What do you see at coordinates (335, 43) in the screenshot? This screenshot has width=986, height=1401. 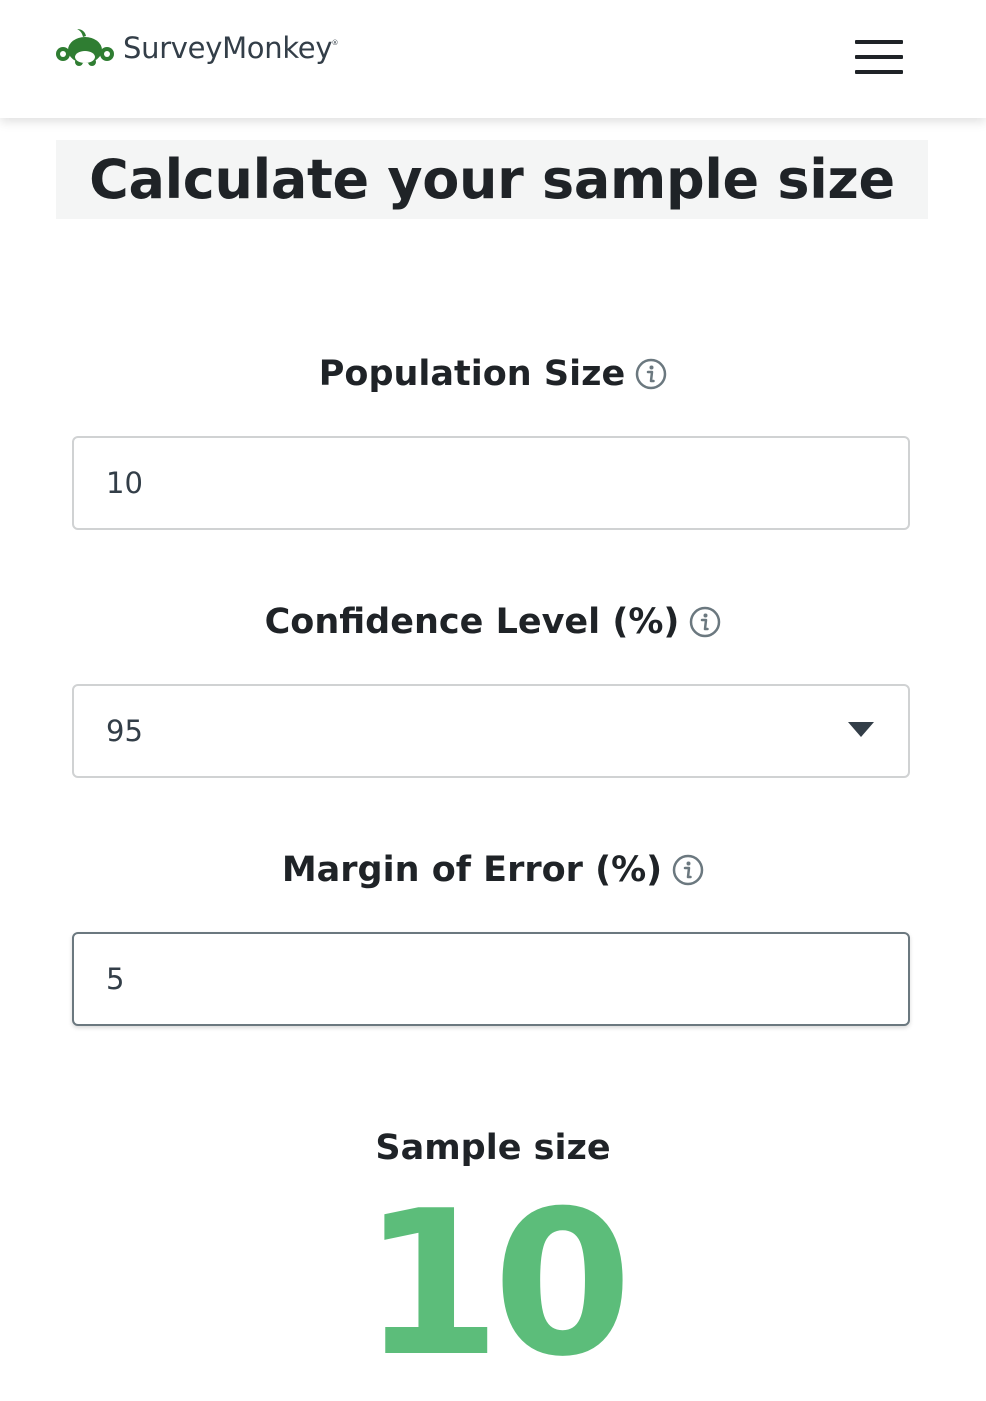 I see `registered-mark: ®` at bounding box center [335, 43].